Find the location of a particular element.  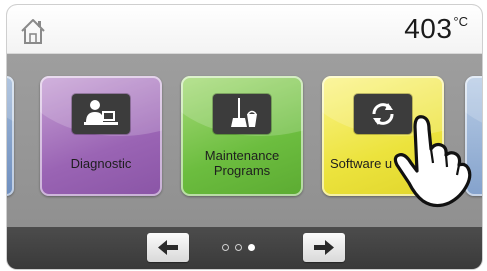

broom-bucket-icon is located at coordinates (242, 114).